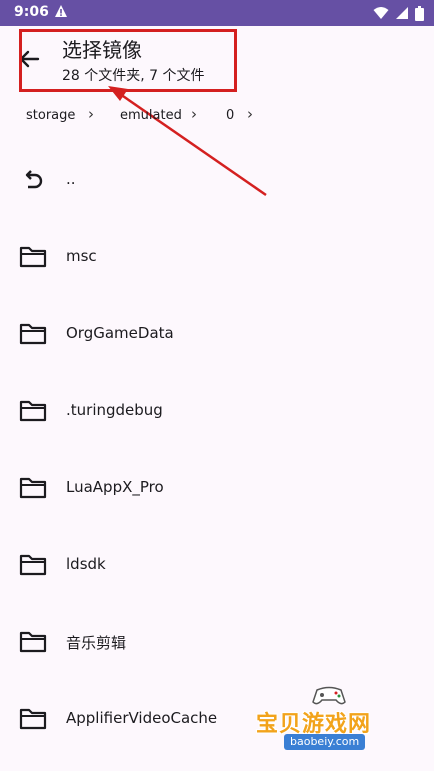 This screenshot has width=434, height=771. Describe the element at coordinates (230, 115) in the screenshot. I see `breadcrumb-0: 0` at that location.